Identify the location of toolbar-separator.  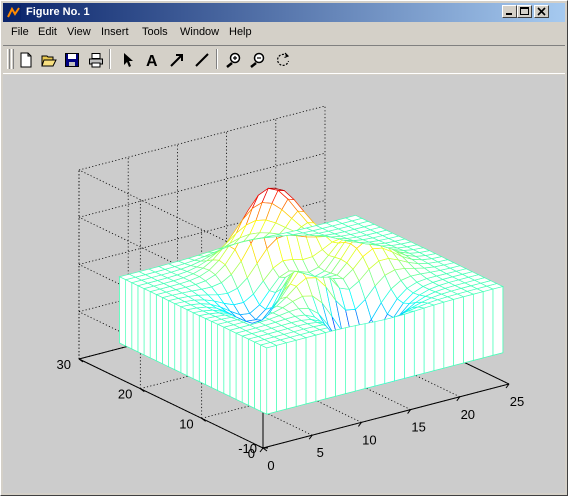
(110, 59).